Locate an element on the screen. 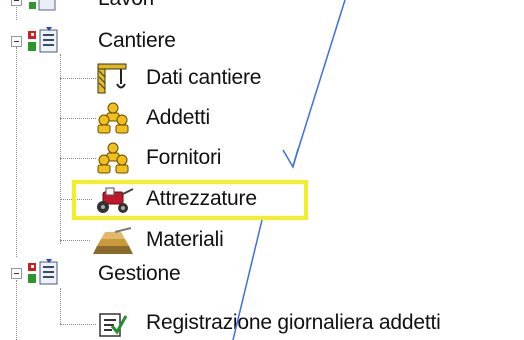 This screenshot has height=340, width=524. checklist-icon is located at coordinates (112, 324).